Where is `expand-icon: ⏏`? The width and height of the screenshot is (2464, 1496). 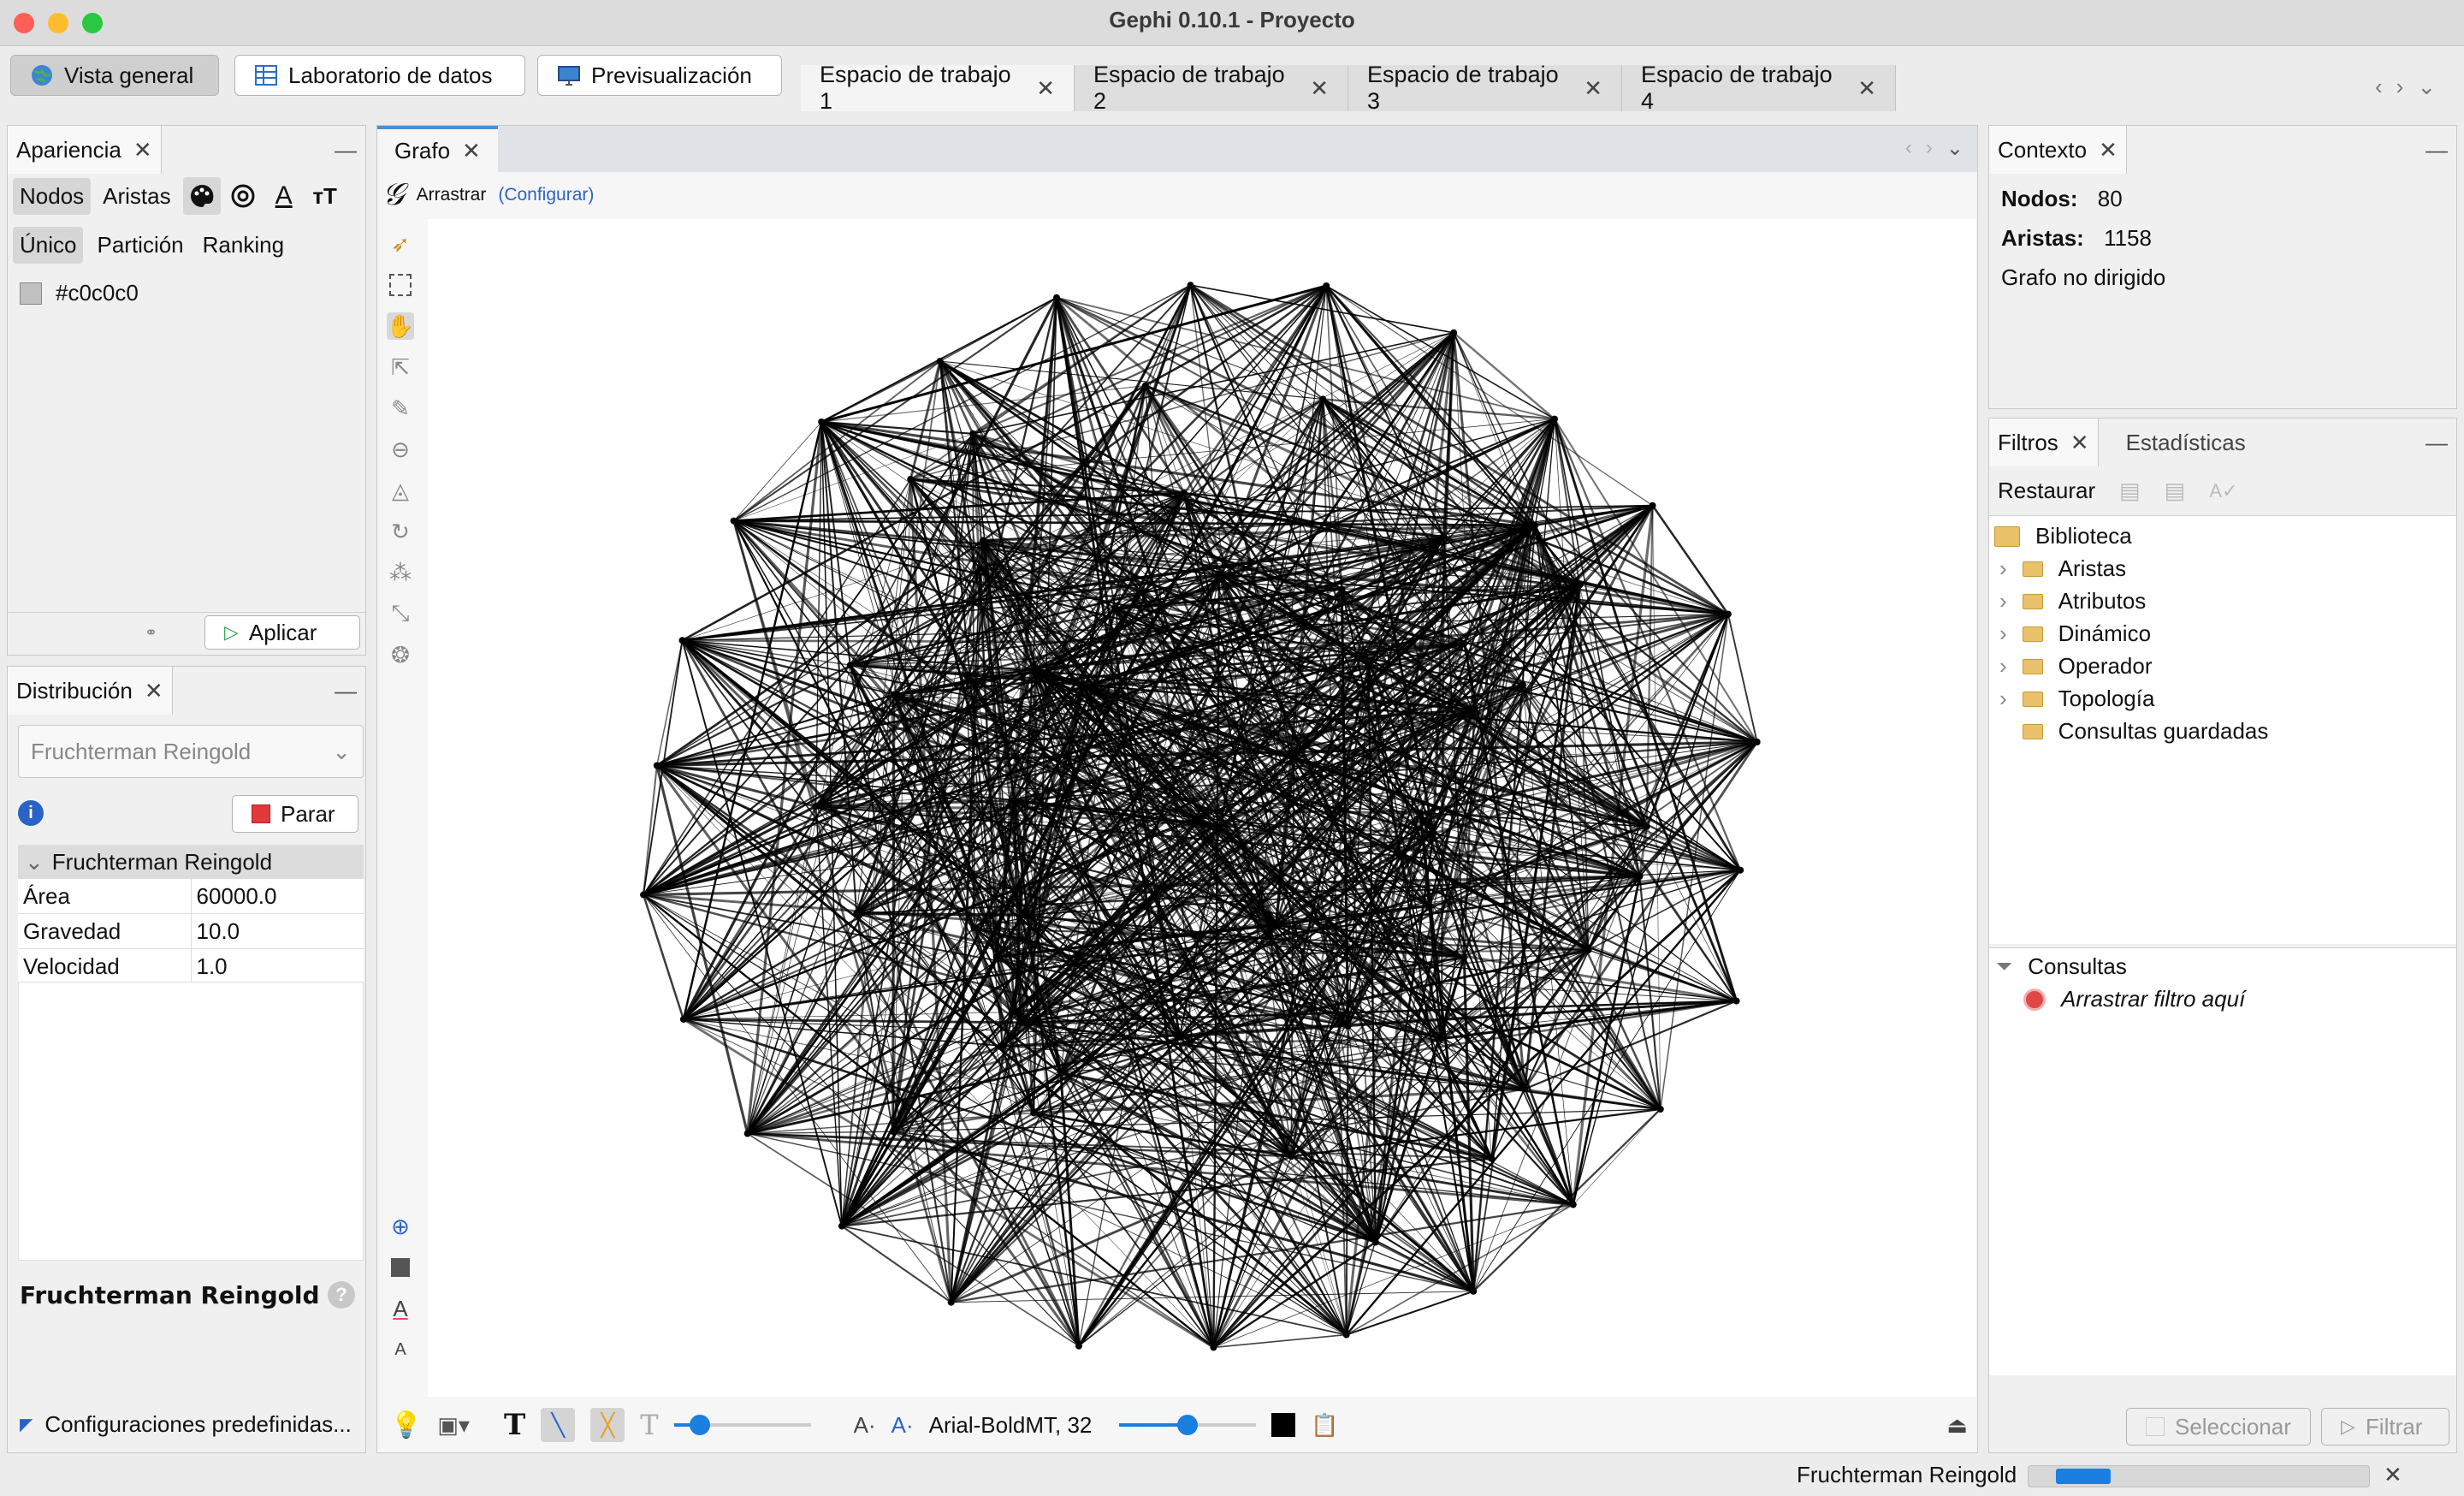 expand-icon: ⏏ is located at coordinates (1957, 1426).